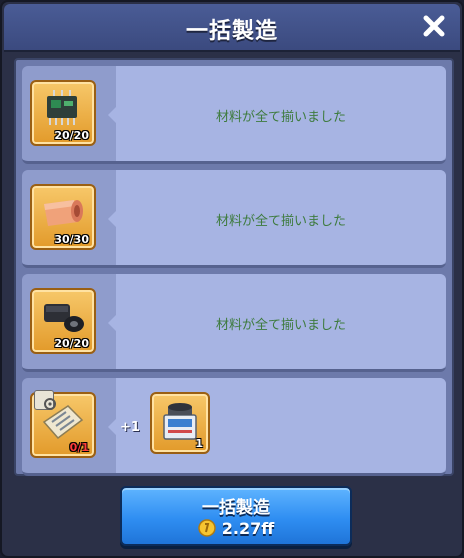 The image size is (464, 558). I want to click on batch-craft-button: 一括製造 2.27ff, so click(236, 516).